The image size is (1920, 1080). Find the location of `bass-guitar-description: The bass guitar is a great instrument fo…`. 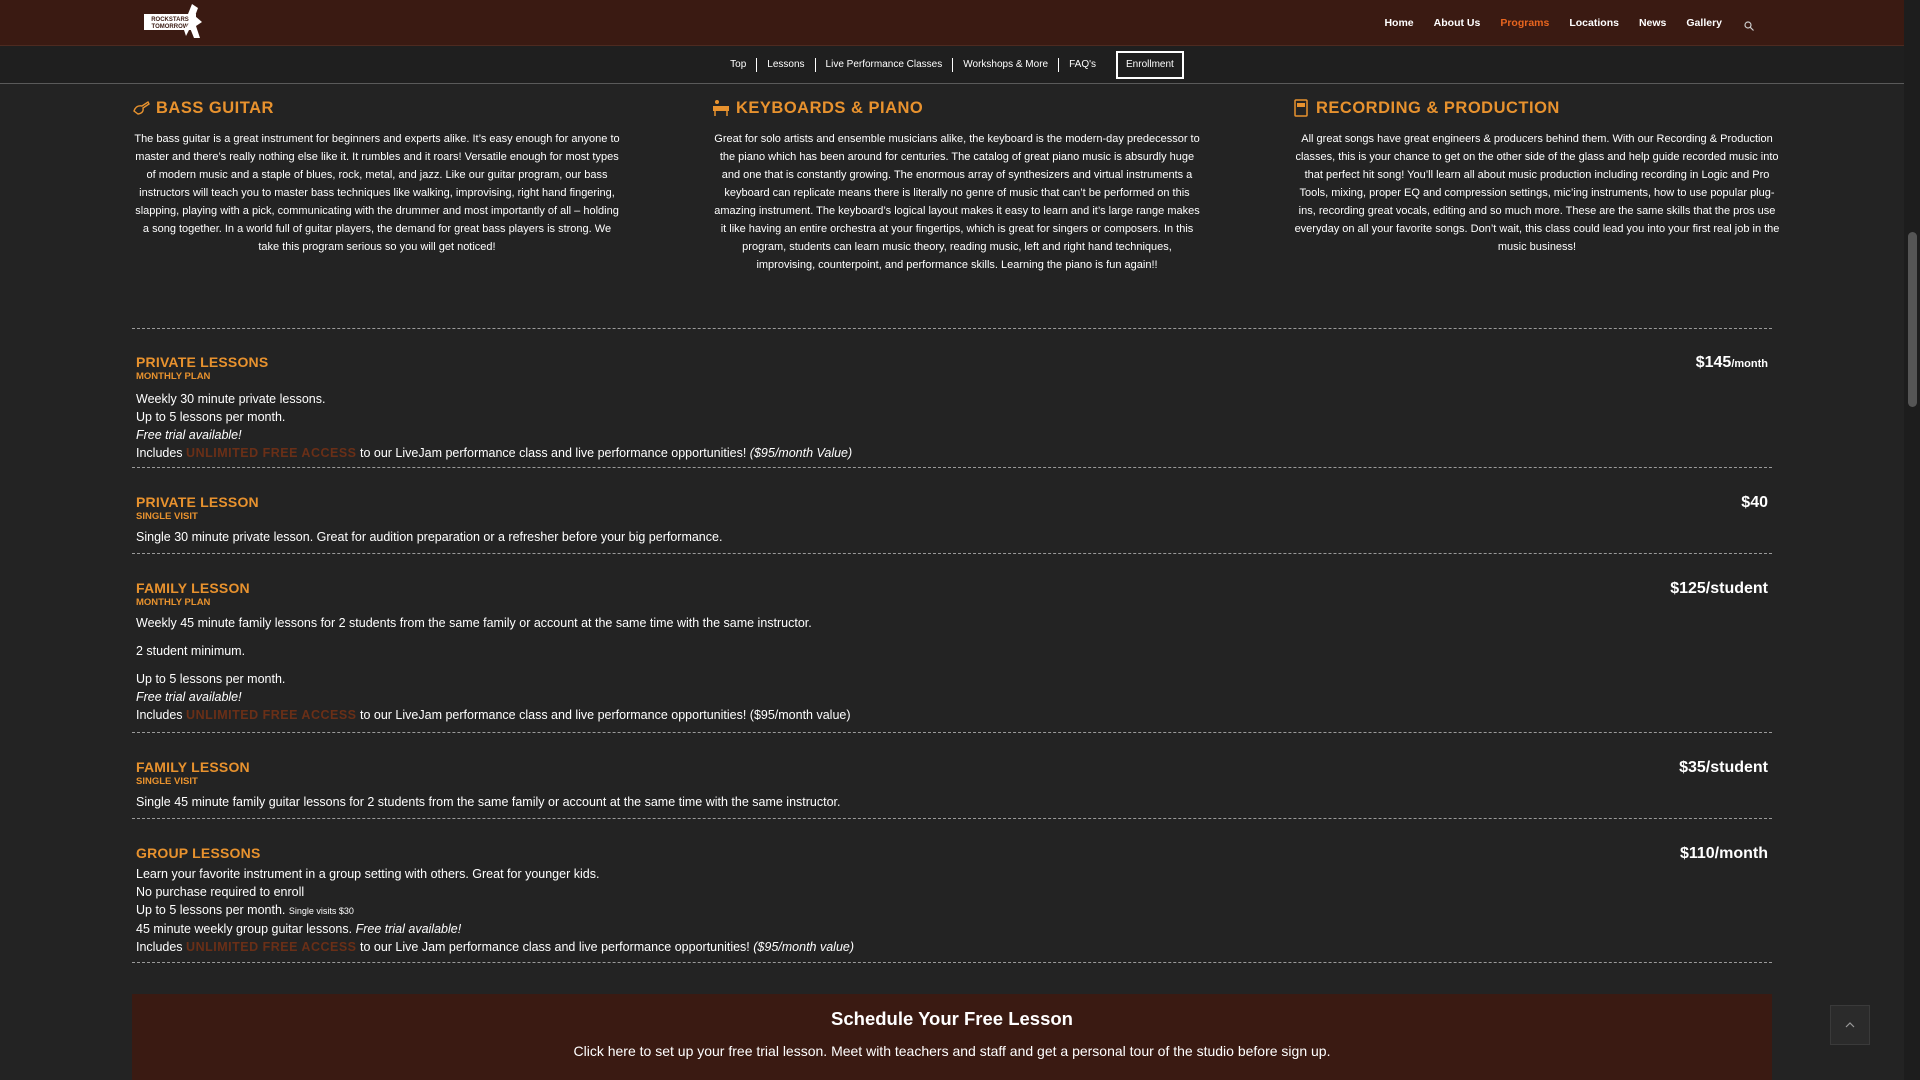

bass-guitar-description: The bass guitar is a great instrument fo… is located at coordinates (377, 193).